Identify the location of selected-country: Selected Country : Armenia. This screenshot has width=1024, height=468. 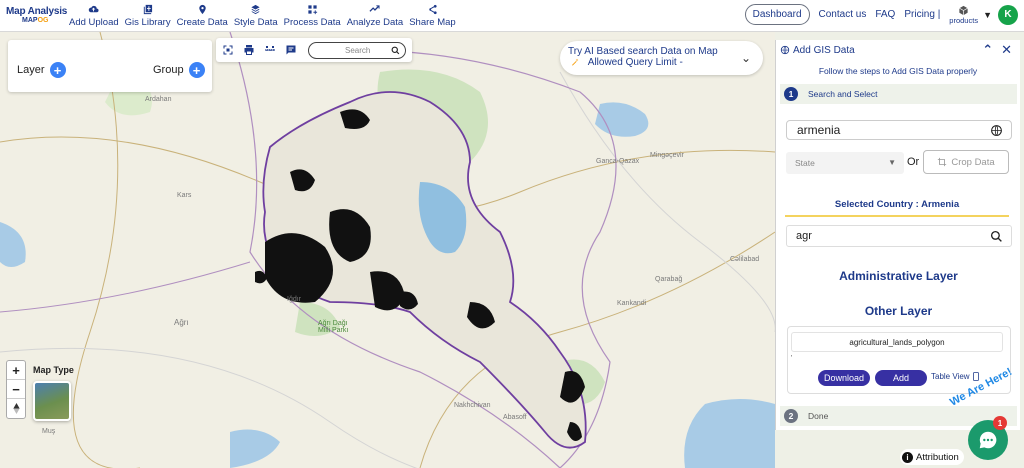
(897, 203).